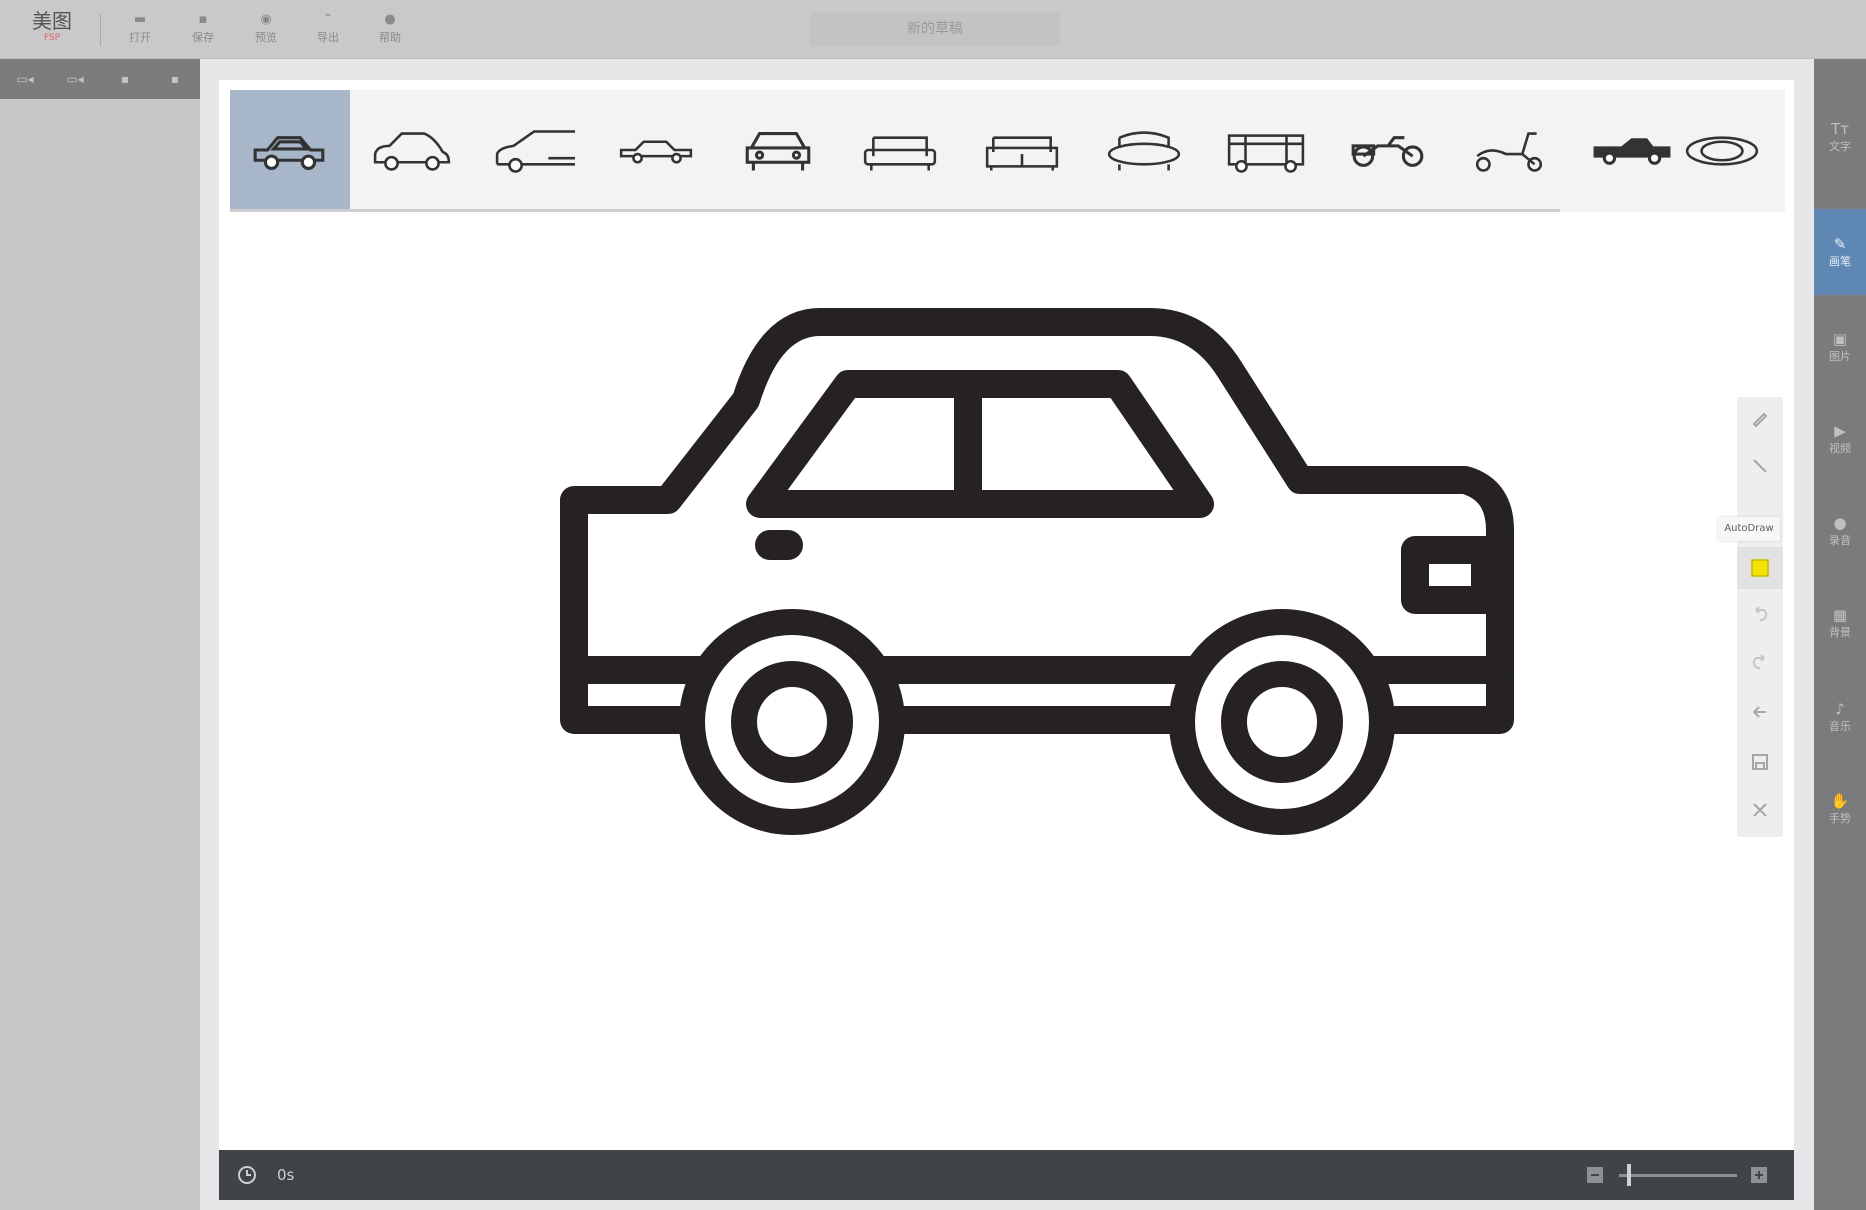  I want to click on right-tool-panel: Tт 文字 ✎ 画笔 ▣ 图片 ▶ 视频 ● 录音 ▦ 背景 ♪ 音乐 ✋ 手势, so click(1840, 634).